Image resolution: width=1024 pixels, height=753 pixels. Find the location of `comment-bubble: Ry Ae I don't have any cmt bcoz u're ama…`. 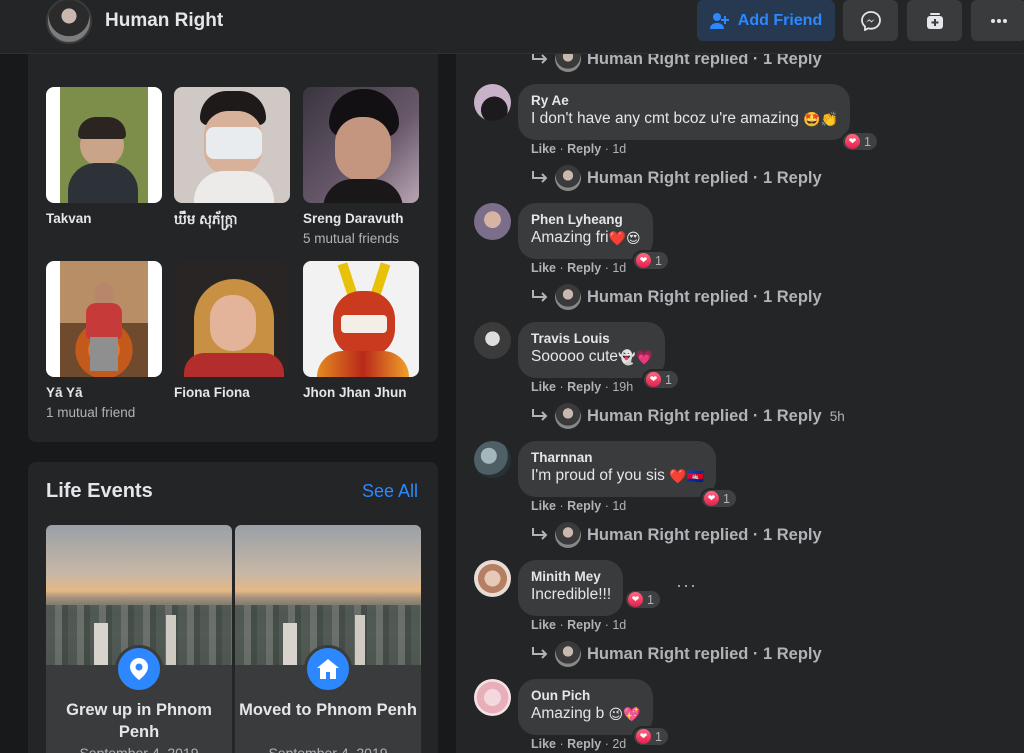

comment-bubble: Ry Ae I don't have any cmt bcoz u're ama… is located at coordinates (684, 112).